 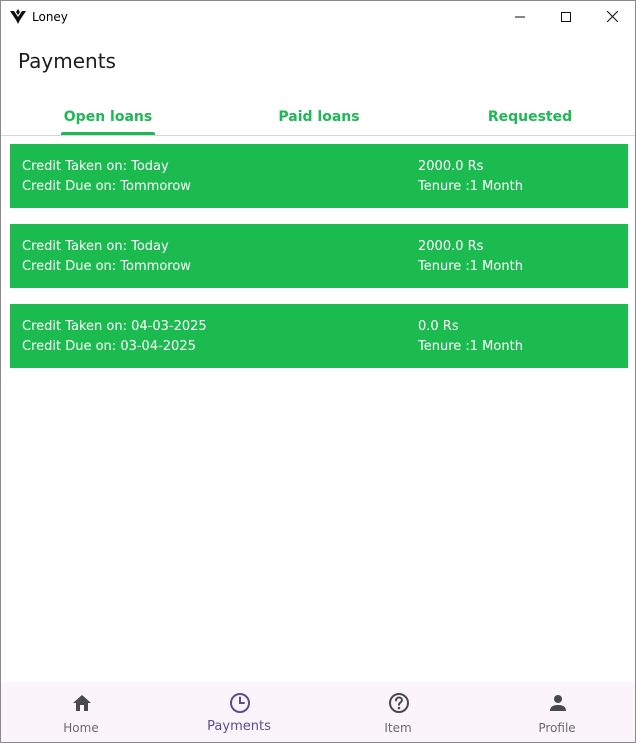 I want to click on window-controls, so click(x=566, y=16).